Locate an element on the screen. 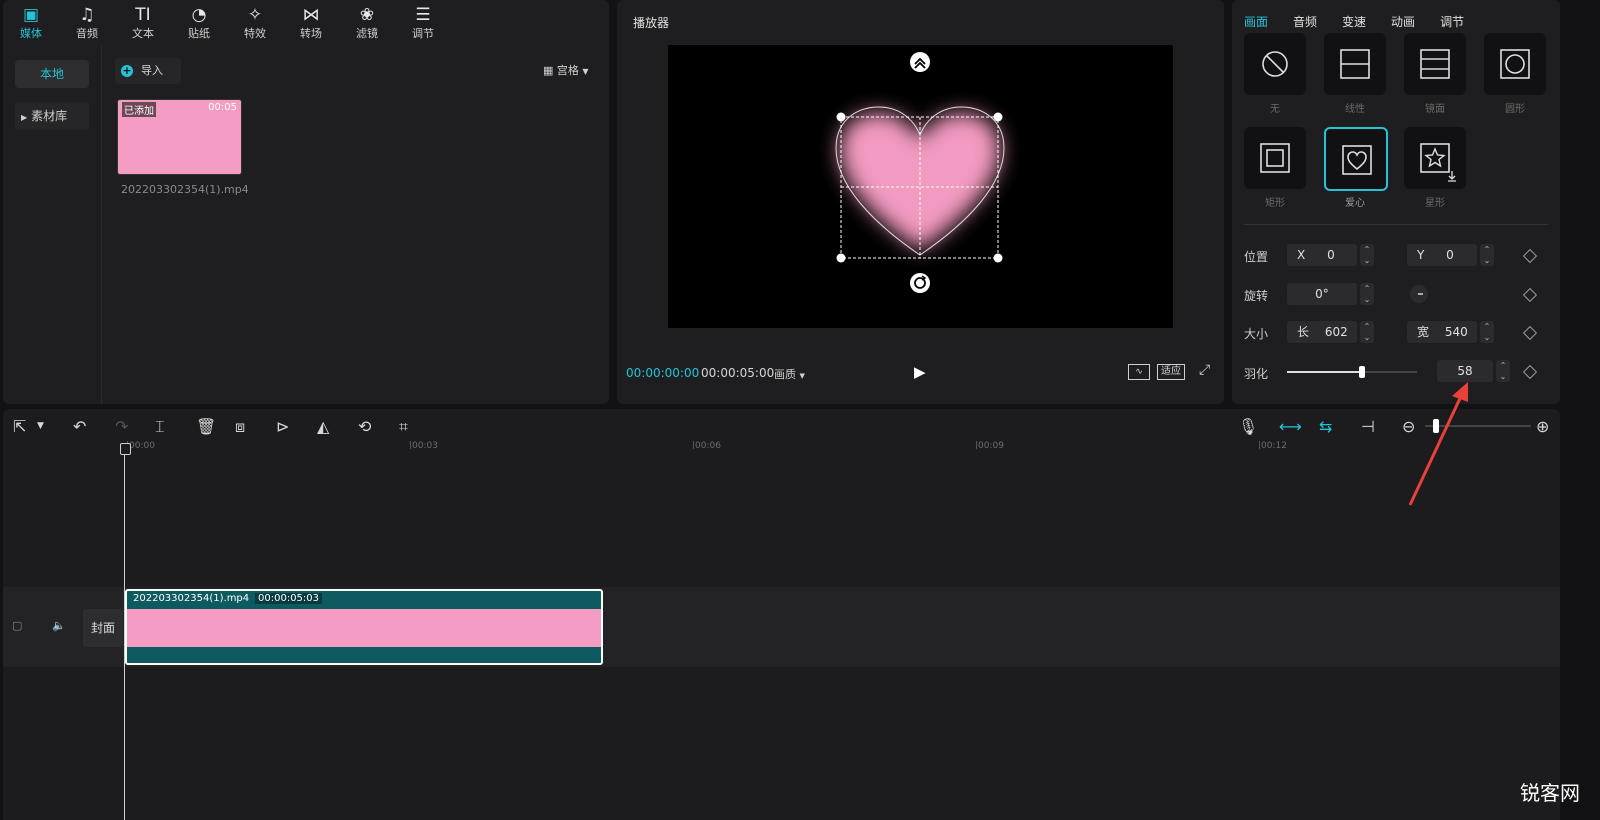  player-controls: 00:00:00:00 00:00:05:00 画质 ▼ ▶ ∿ 适应 ⤢ is located at coordinates (920, 374).